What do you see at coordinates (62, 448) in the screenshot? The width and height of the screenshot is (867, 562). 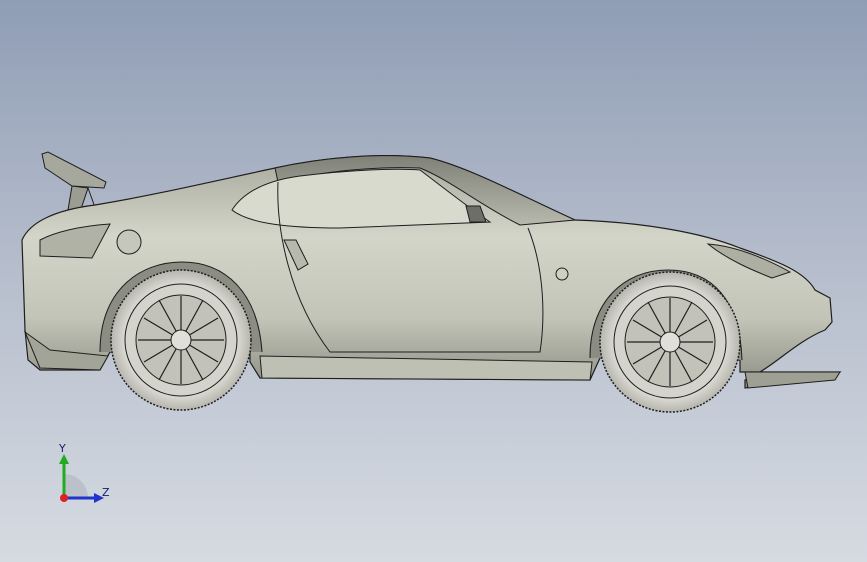 I see `y-axis-label: Y` at bounding box center [62, 448].